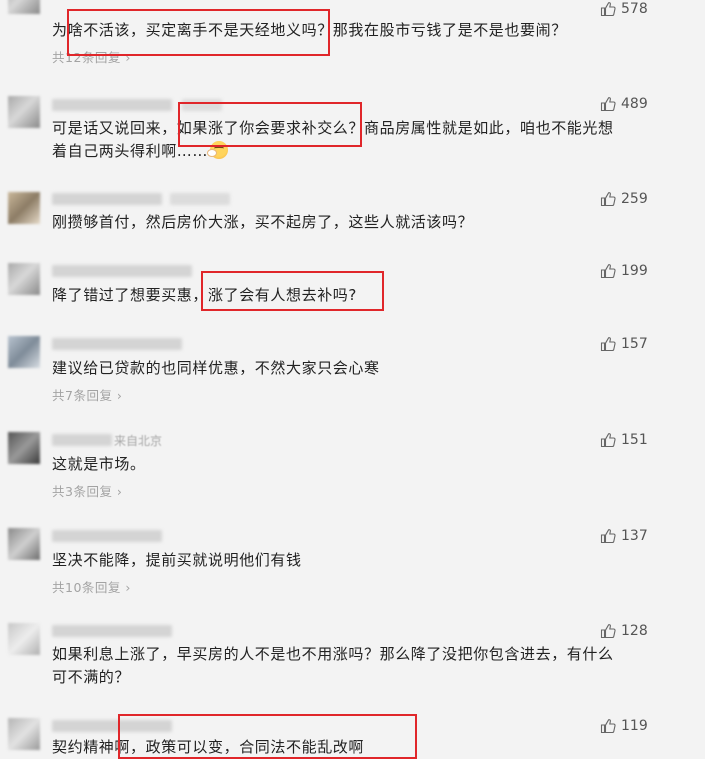 This screenshot has height=759, width=705. Describe the element at coordinates (309, 30) in the screenshot. I see `comment-text: 为啥不活该，买定离手不是天经地义吗？那我在股市亏钱了是不是也要闹？` at that location.